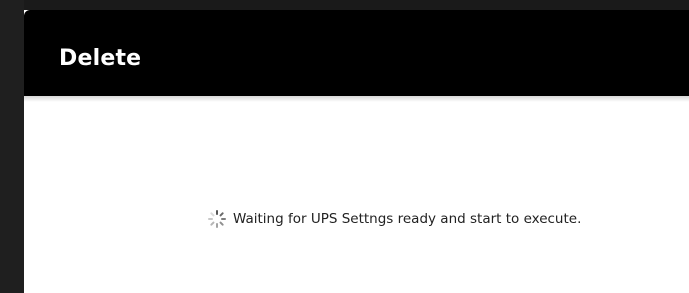 This screenshot has width=689, height=293. I want to click on loading-spinner-icon, so click(217, 219).